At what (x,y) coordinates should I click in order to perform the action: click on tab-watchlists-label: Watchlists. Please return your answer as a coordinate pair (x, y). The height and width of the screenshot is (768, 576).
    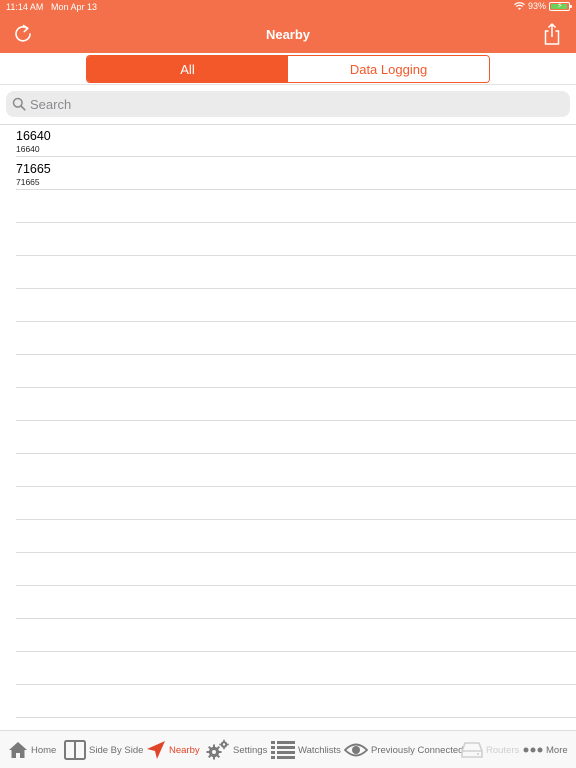
    Looking at the image, I should click on (319, 750).